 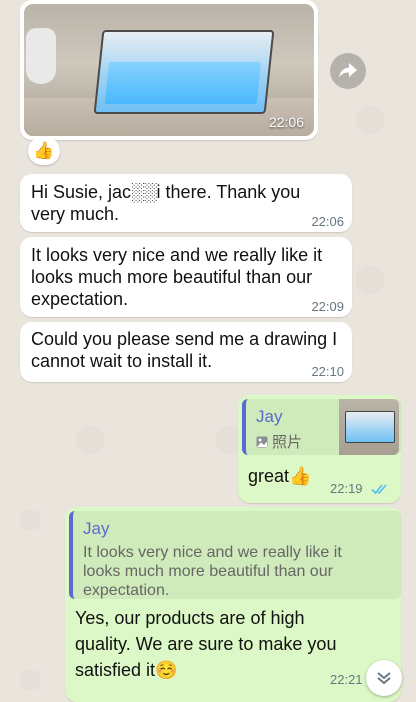 I want to click on chevron-double-down-icon, so click(x=384, y=678).